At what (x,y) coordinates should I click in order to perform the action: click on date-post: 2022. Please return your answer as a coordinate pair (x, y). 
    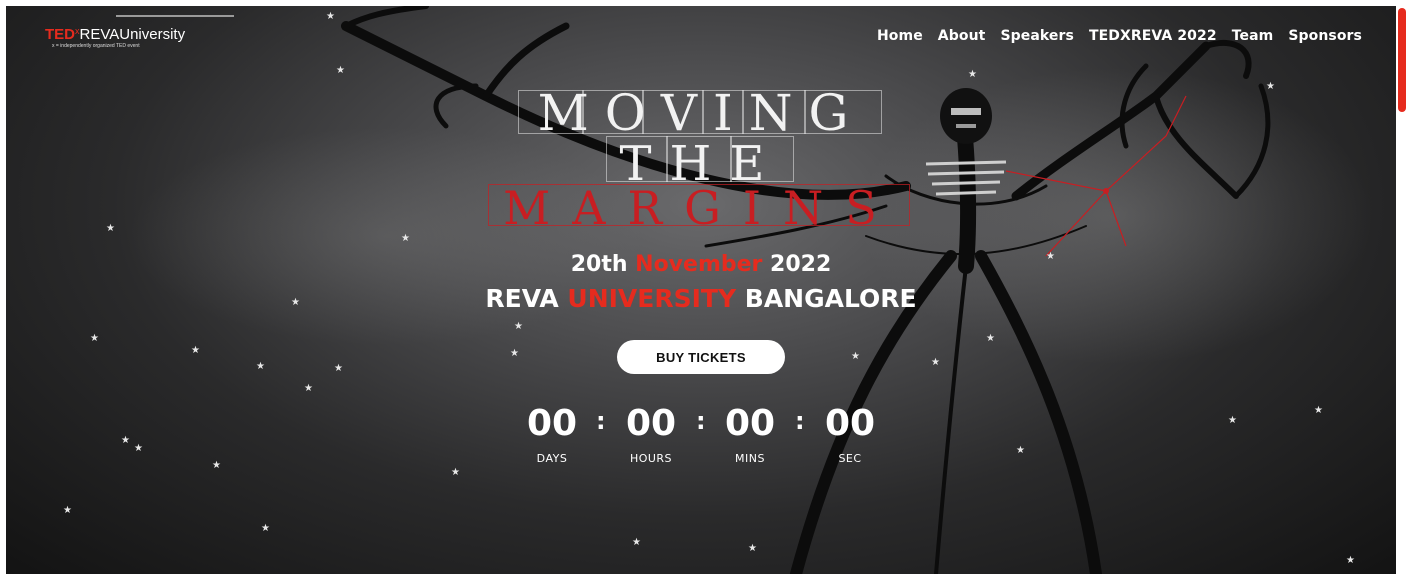
    Looking at the image, I should click on (797, 264).